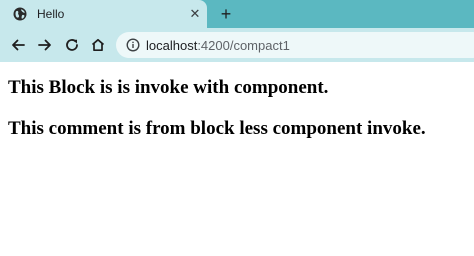 Image resolution: width=474 pixels, height=256 pixels. I want to click on back-button, so click(18, 45).